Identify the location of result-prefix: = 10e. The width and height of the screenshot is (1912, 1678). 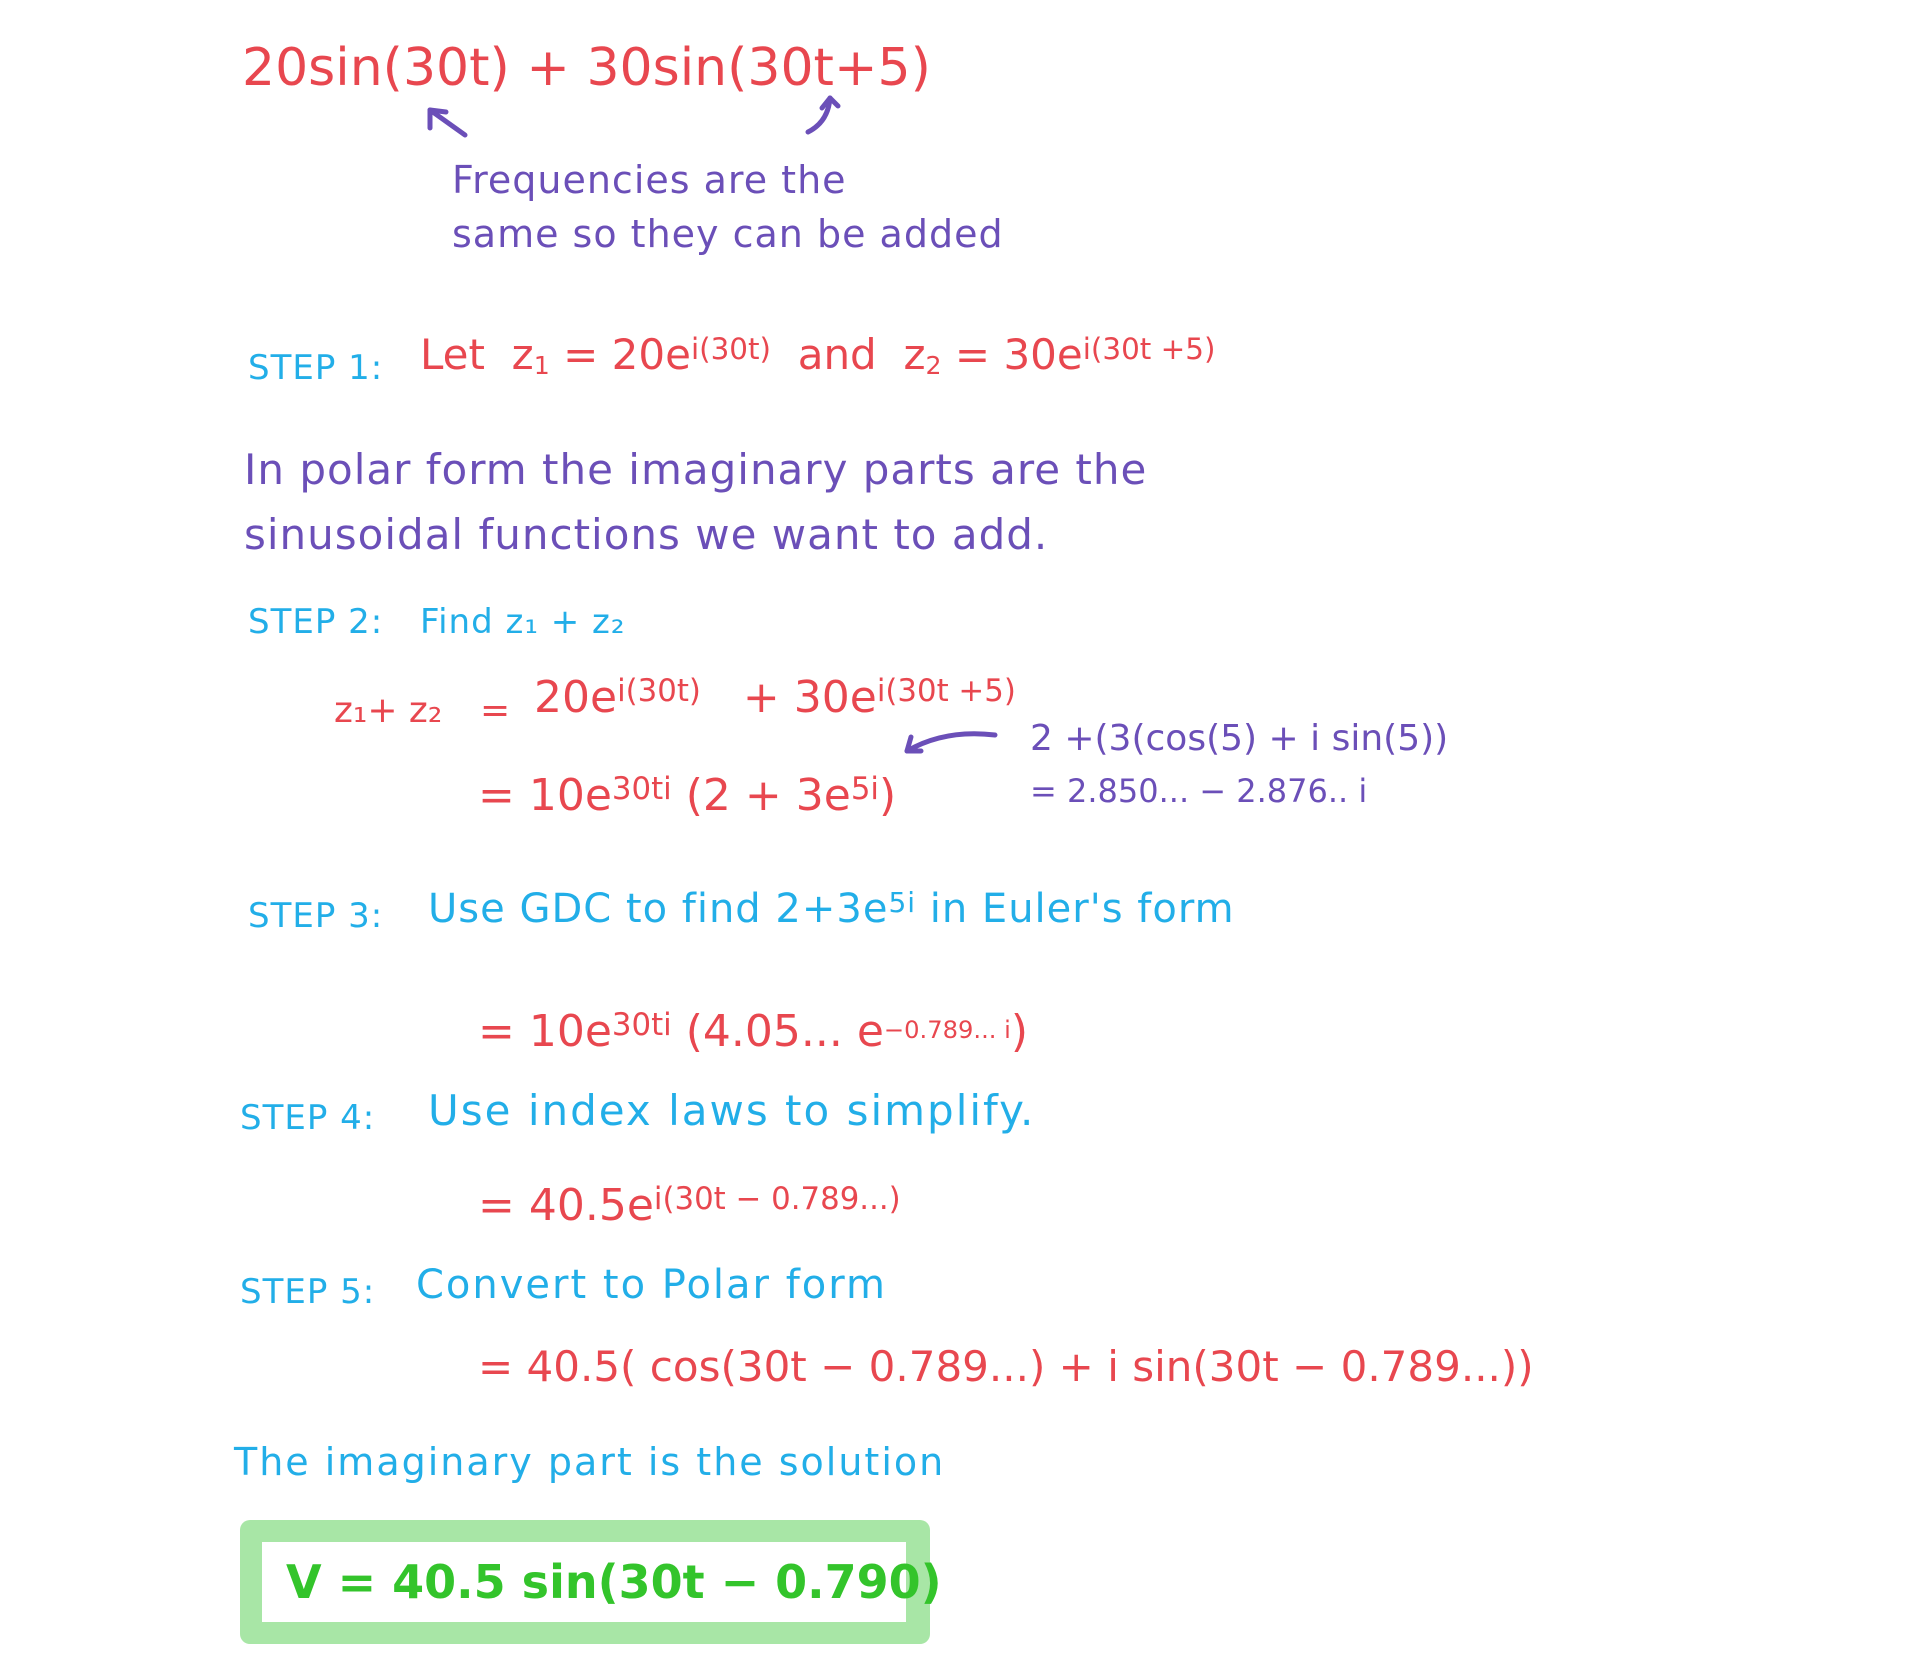
(545, 1031).